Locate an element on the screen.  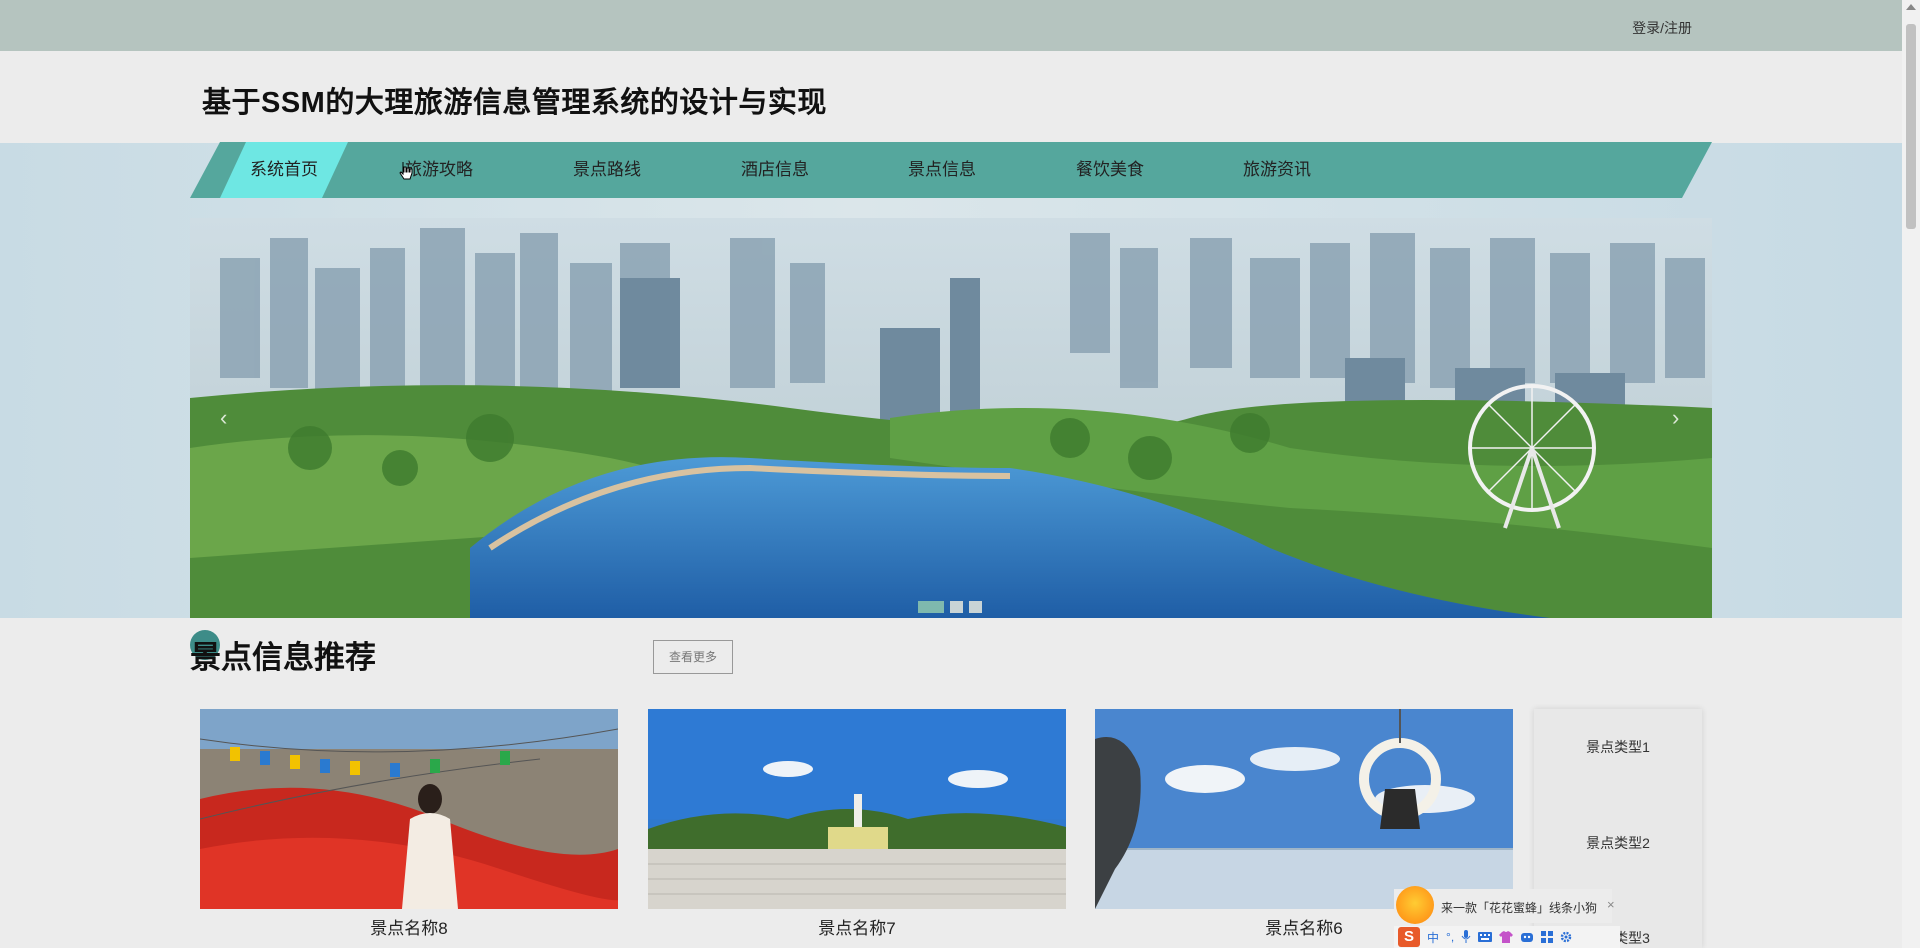
scenic-card: 景点名称7 is located at coordinates (857, 828).